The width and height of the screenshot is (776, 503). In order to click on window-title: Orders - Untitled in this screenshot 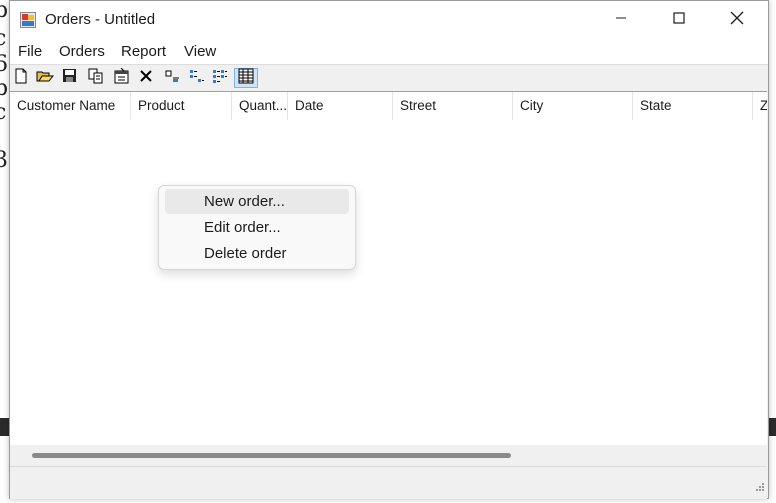, I will do `click(100, 19)`.